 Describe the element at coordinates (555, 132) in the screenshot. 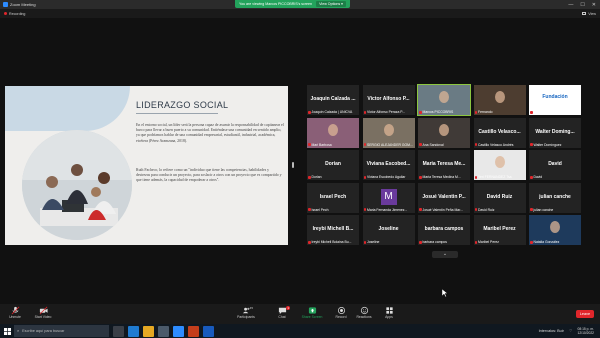

I see `participant-tile: Walter Doming... Walter Domínguez` at that location.